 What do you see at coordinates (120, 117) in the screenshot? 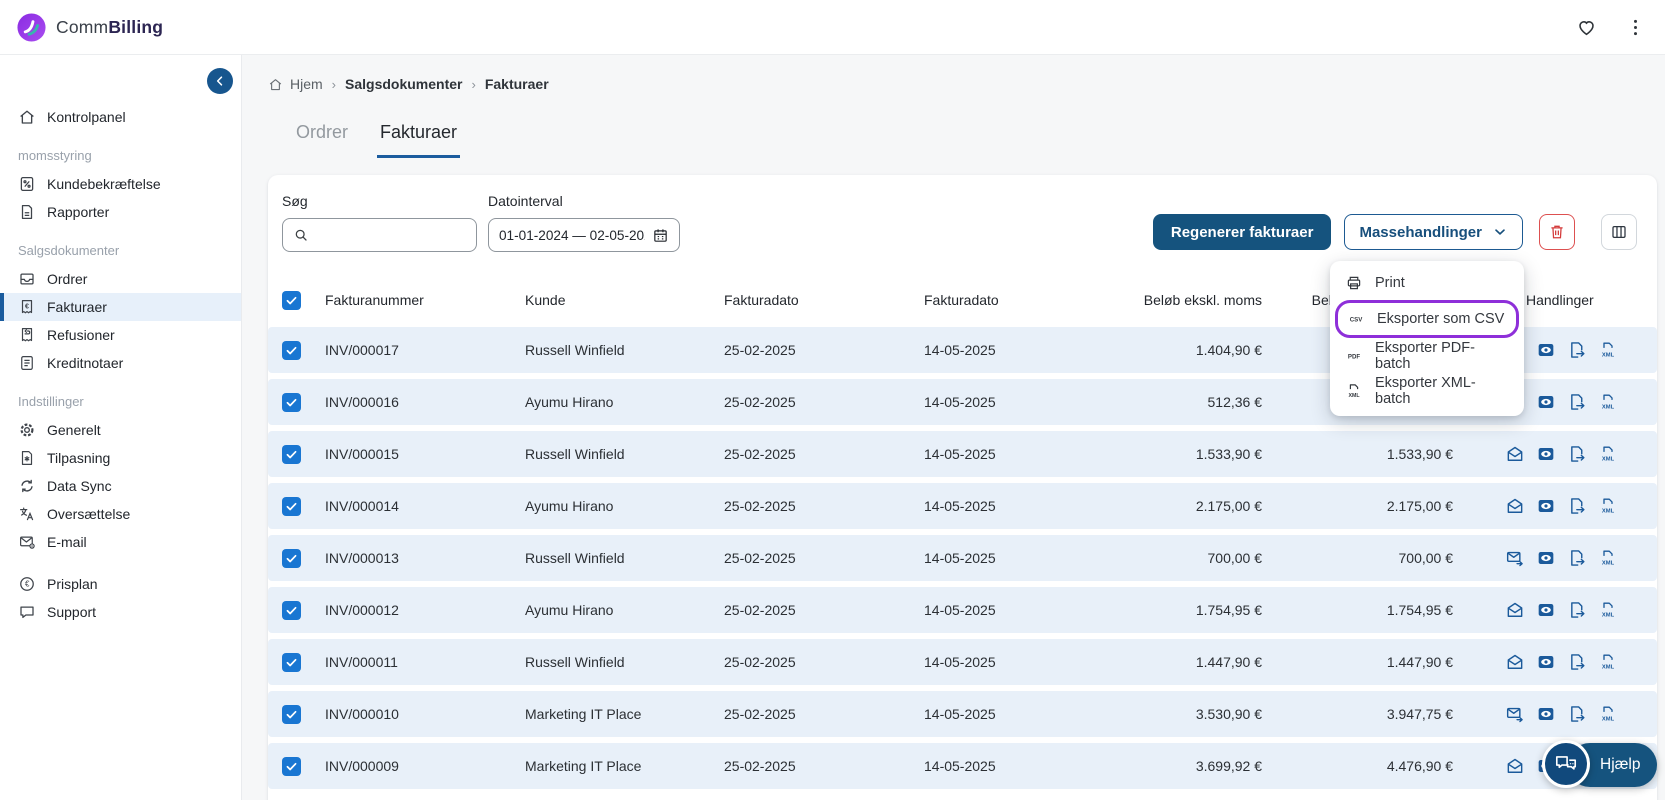
I see `sidebar-item-kontrolpanel: Kontrolpanel` at bounding box center [120, 117].